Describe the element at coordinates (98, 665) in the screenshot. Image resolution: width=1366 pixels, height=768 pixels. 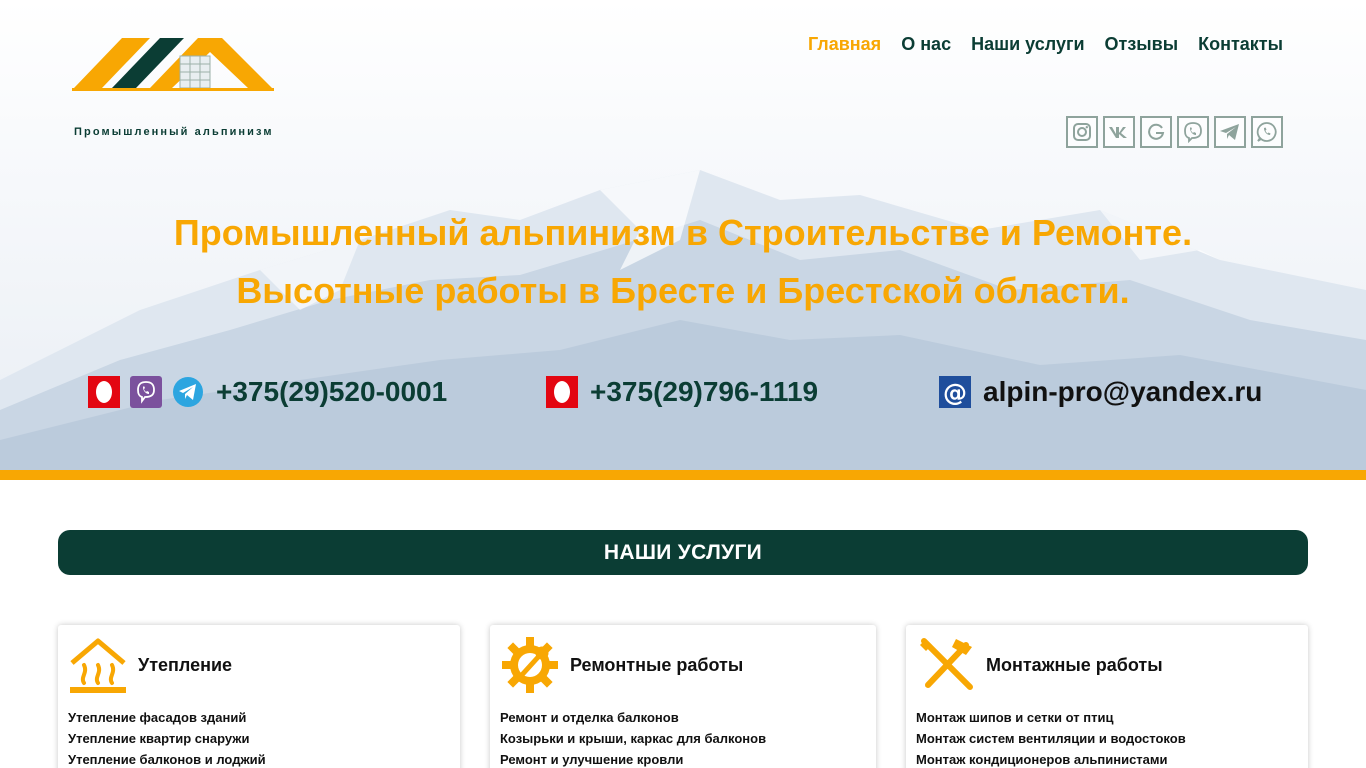
I see `insulation-icon` at that location.